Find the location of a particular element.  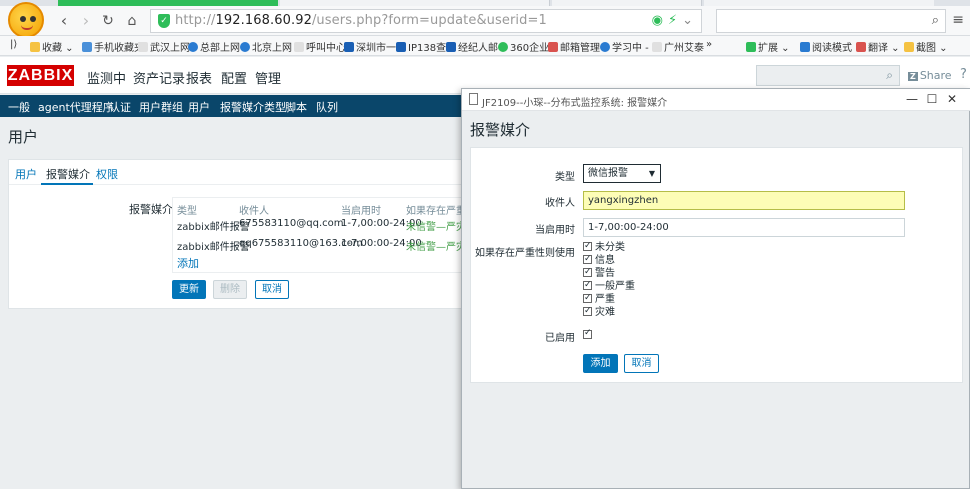

zabbix-search-input: ⌕ is located at coordinates (828, 75).